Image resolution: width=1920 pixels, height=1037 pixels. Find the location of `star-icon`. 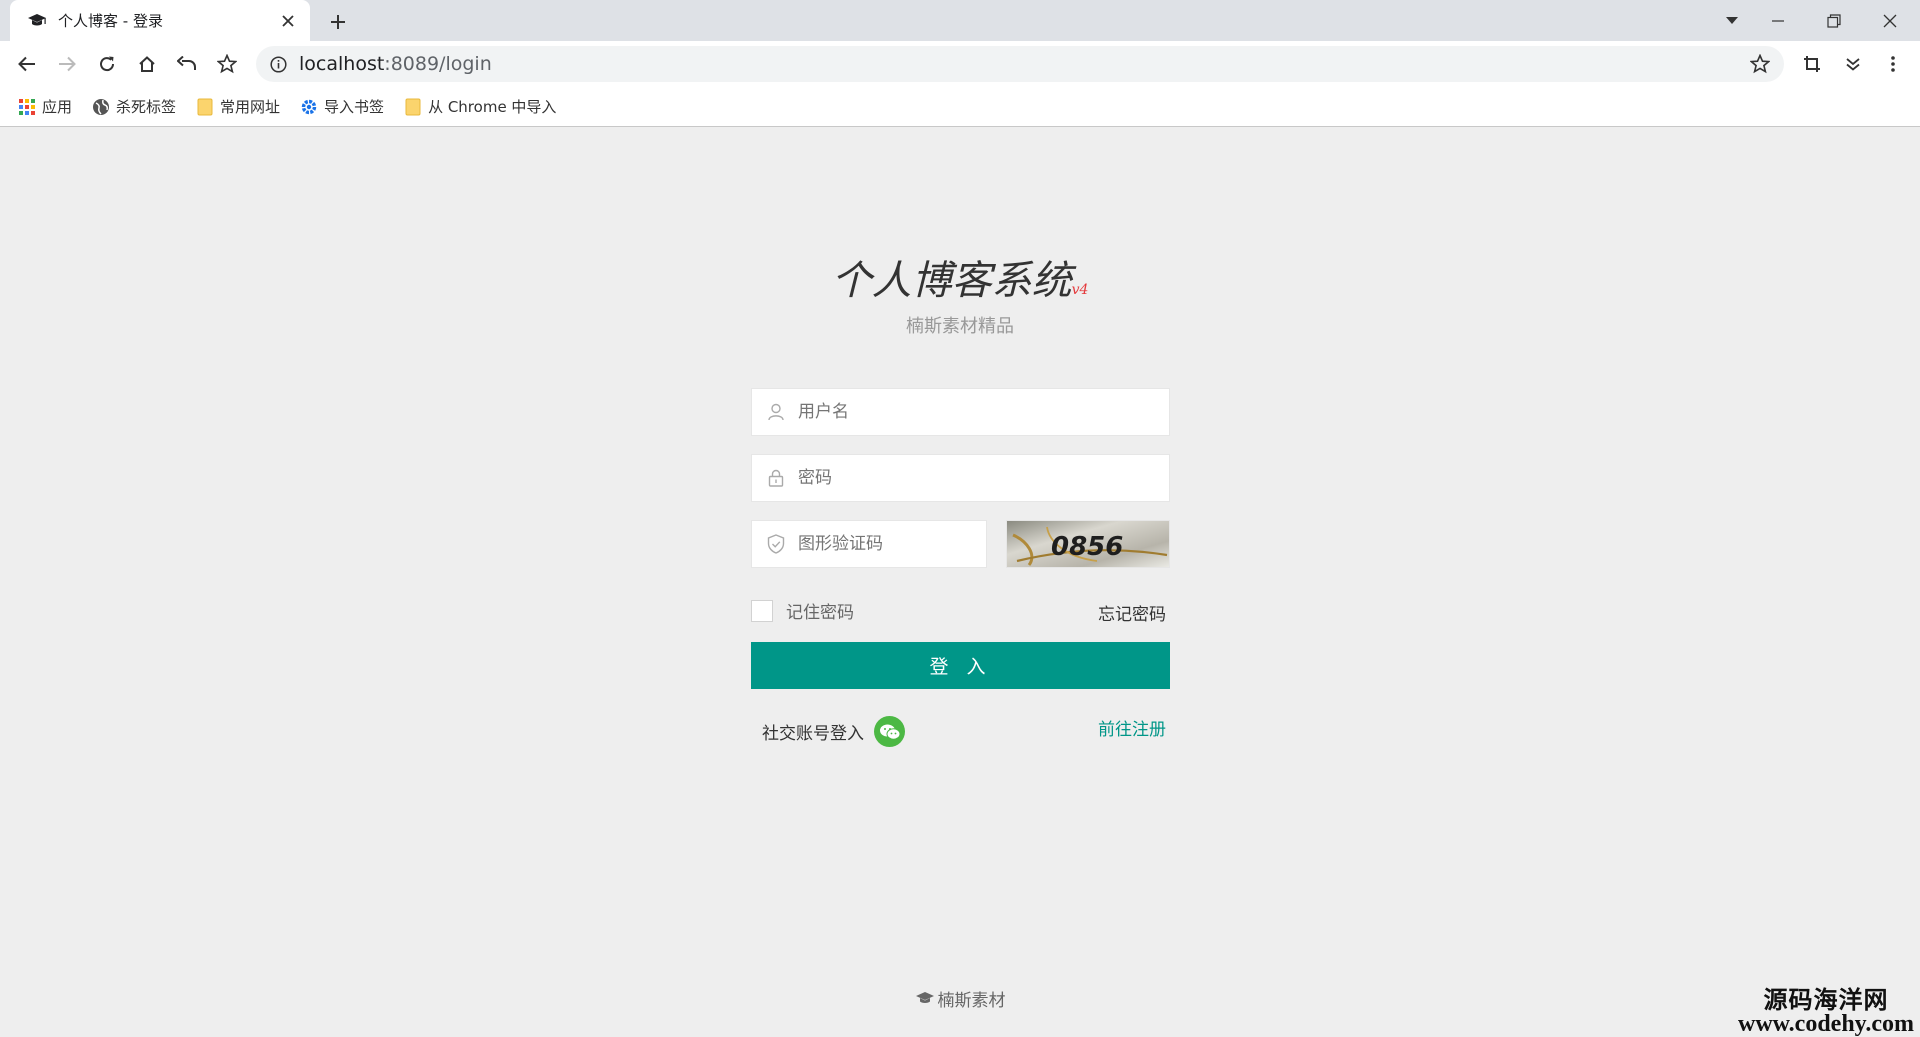

star-icon is located at coordinates (1760, 64).